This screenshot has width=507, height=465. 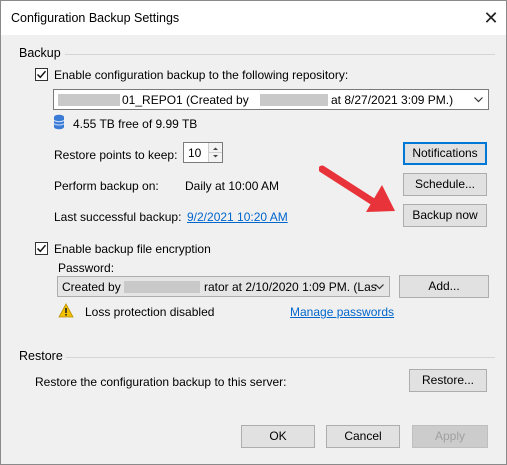 I want to click on storage-free-text: 4.55 TB free of 9.99 TB, so click(x=135, y=124).